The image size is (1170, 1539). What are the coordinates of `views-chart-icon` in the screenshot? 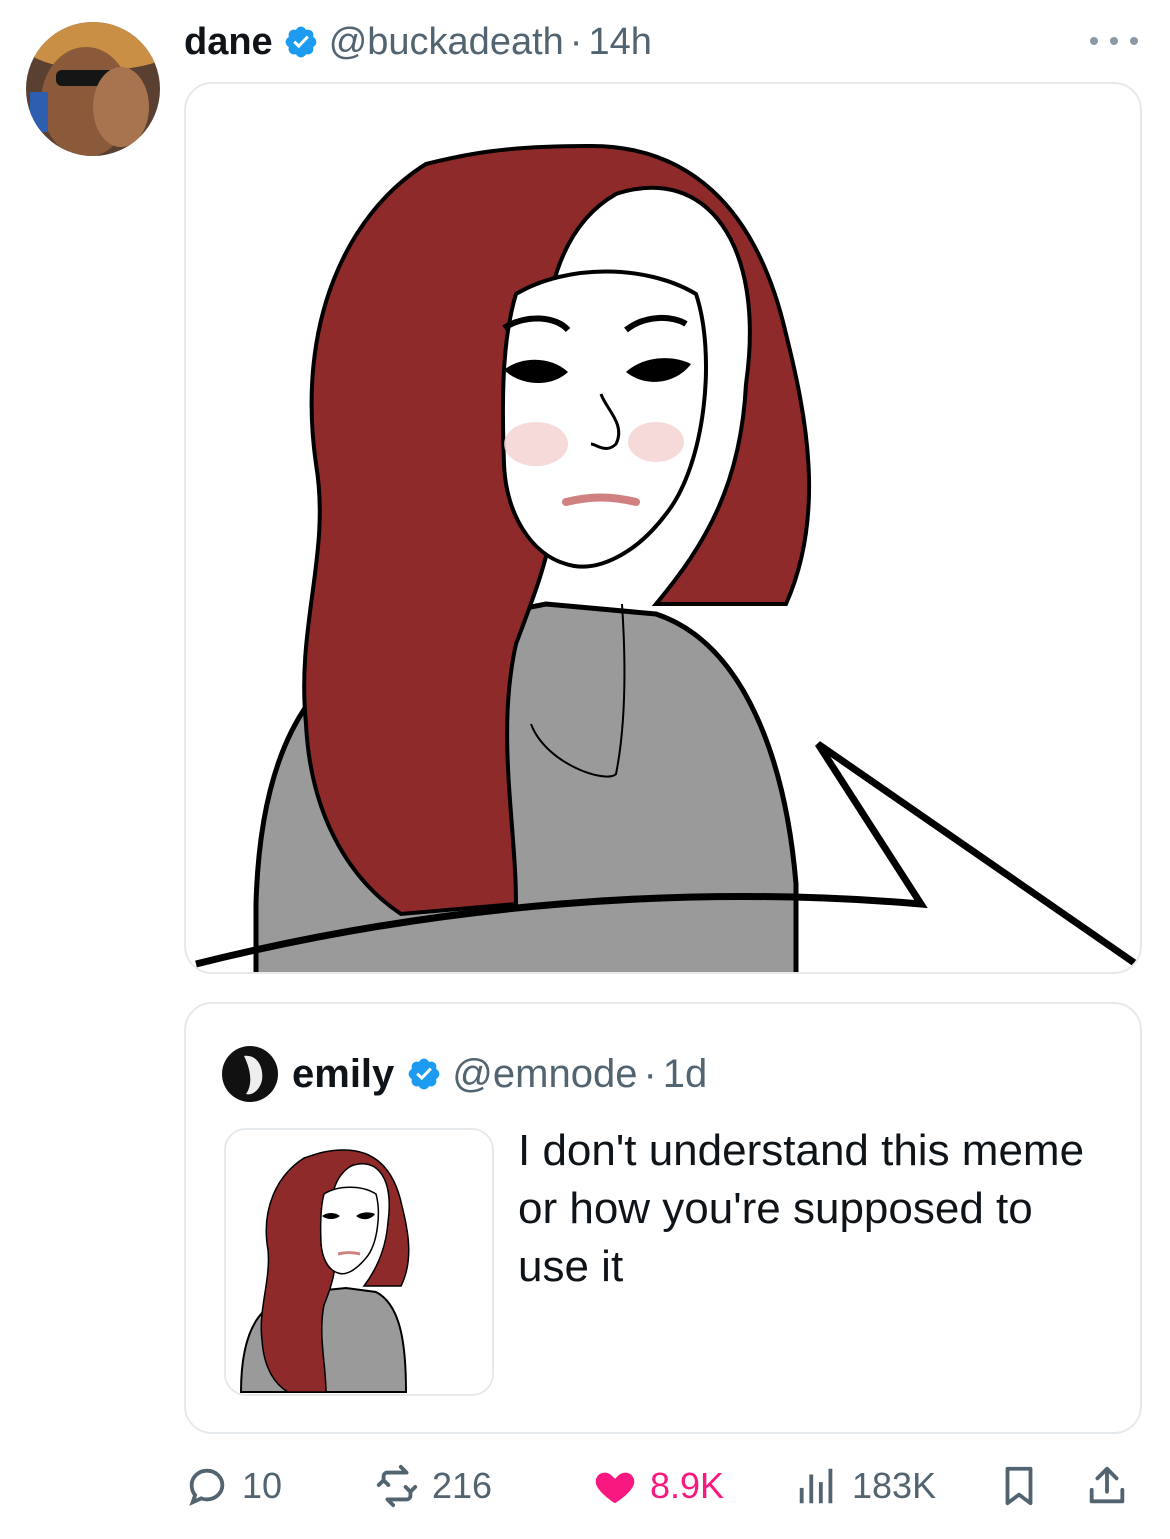 It's located at (816, 1486).